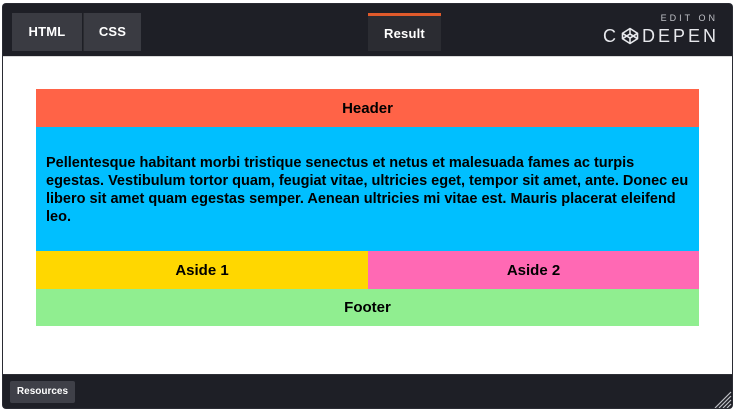  Describe the element at coordinates (630, 36) in the screenshot. I see `codepen-cube-icon` at that location.